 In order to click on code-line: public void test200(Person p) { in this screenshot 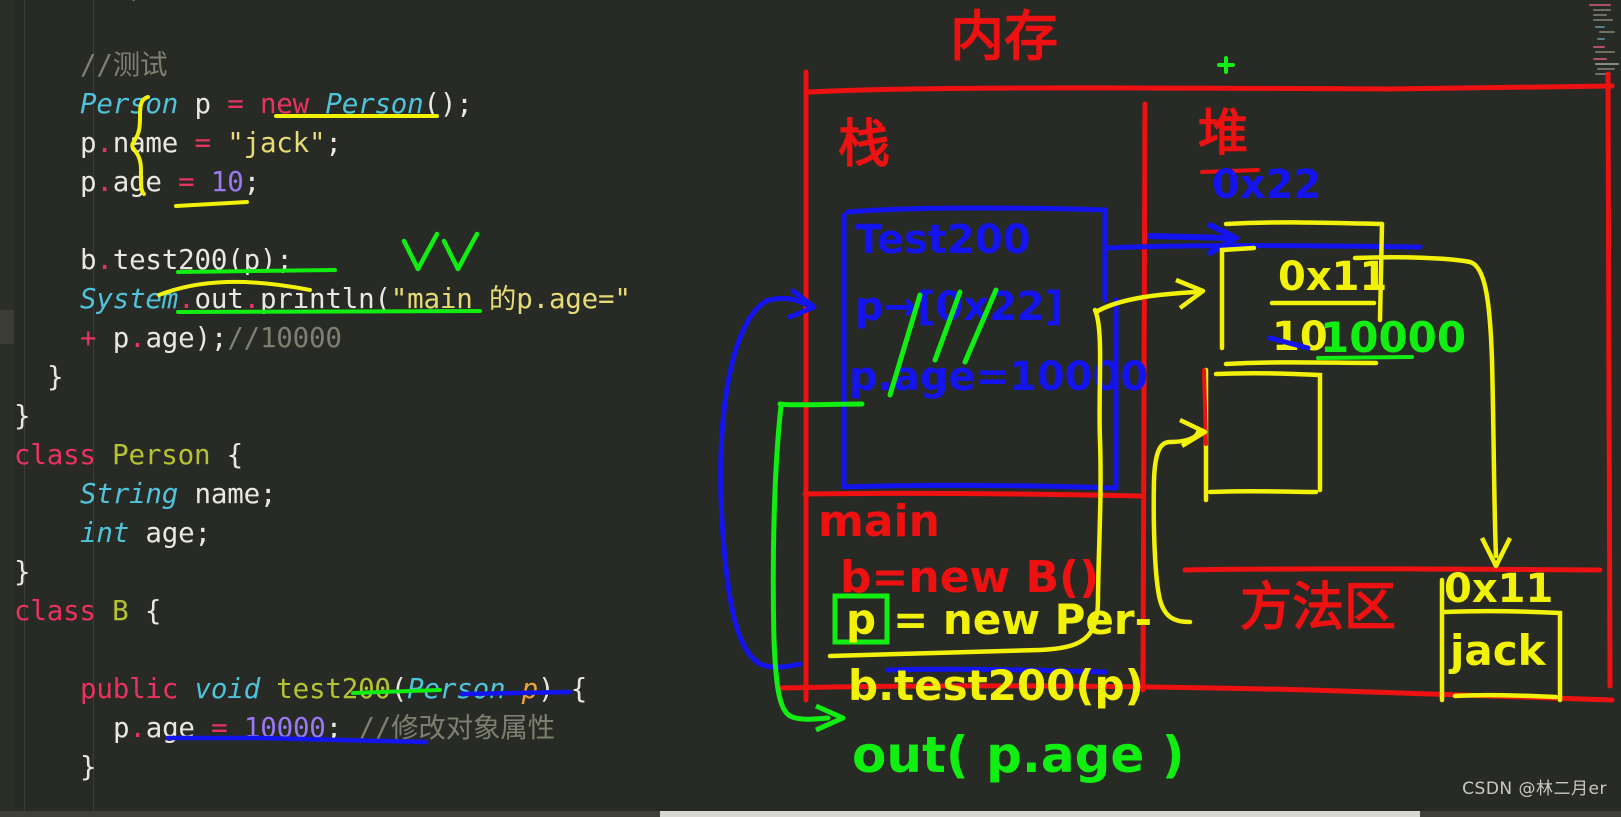, I will do `click(333, 689)`.